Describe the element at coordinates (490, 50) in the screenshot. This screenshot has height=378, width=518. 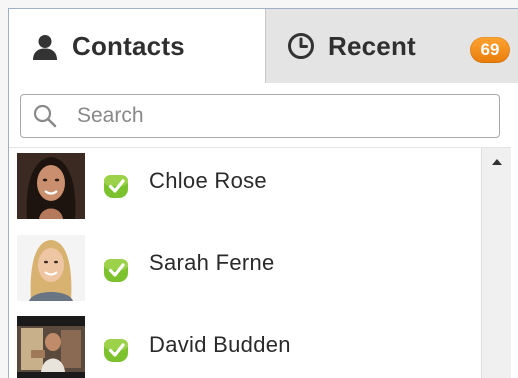
I see `recent-count-badge: 69` at that location.